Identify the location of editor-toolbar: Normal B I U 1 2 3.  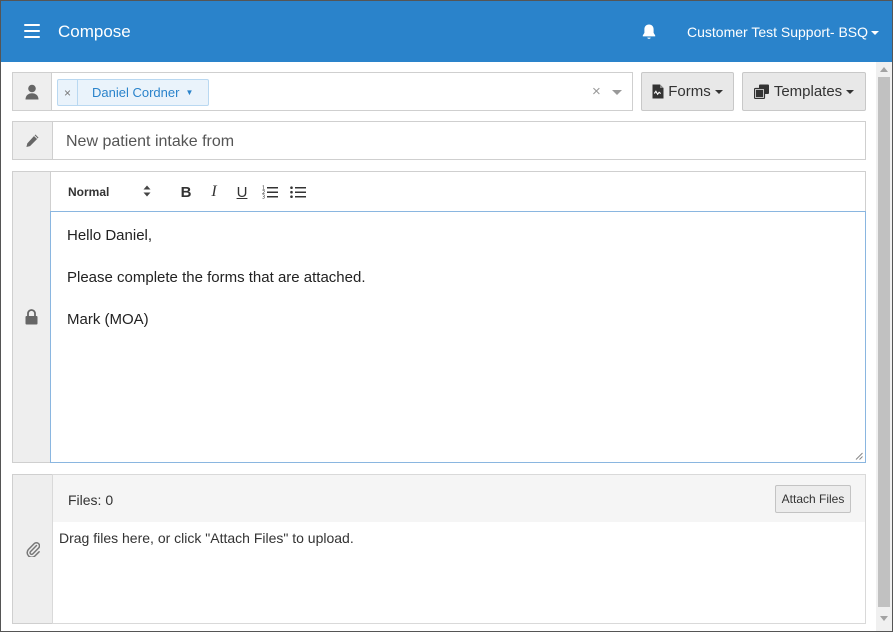
(458, 191).